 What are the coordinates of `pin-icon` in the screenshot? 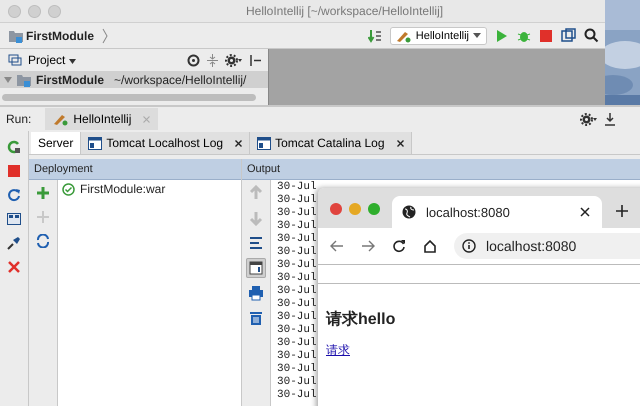 It's located at (14, 243).